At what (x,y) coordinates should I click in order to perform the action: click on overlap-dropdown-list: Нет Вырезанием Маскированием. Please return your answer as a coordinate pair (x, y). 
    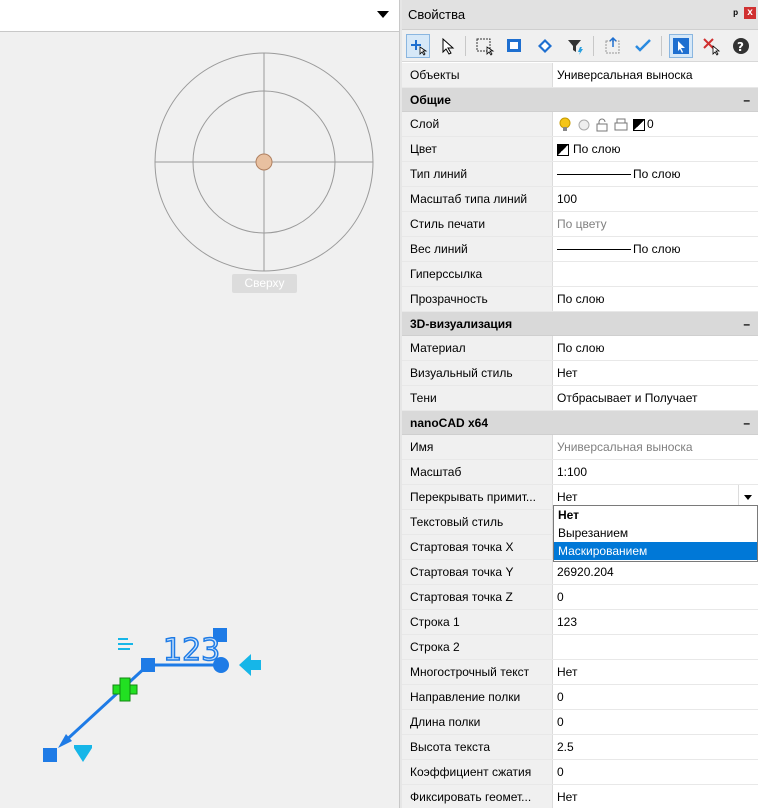
    Looking at the image, I should click on (655, 533).